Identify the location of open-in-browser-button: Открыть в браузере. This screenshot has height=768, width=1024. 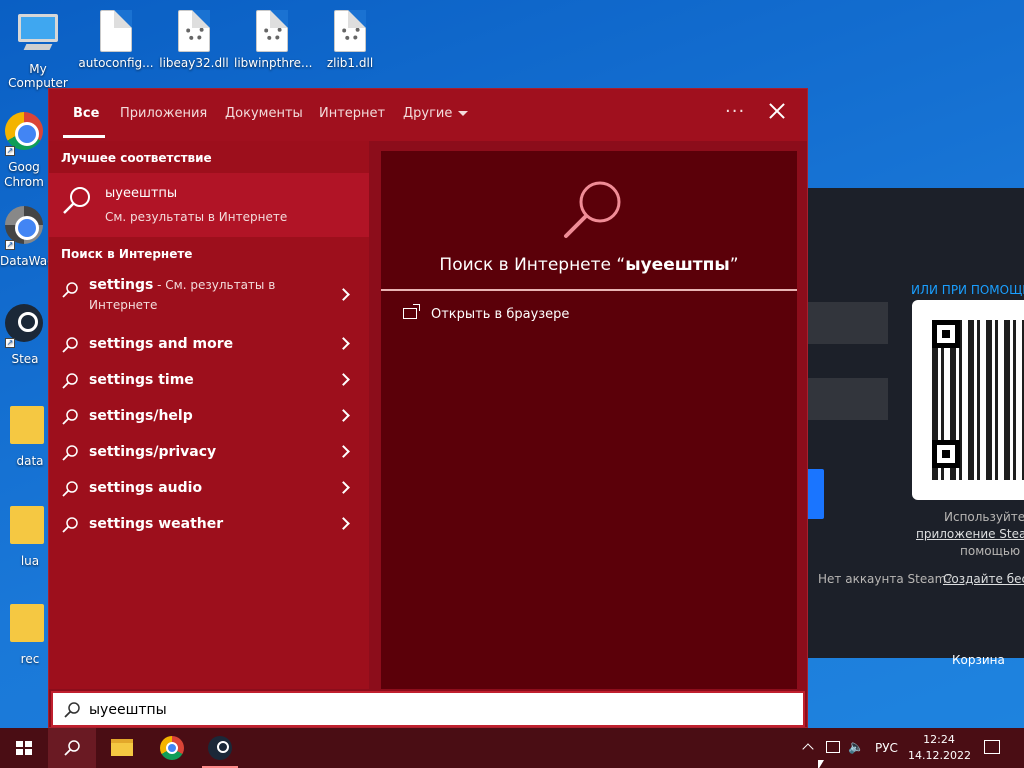
(486, 313).